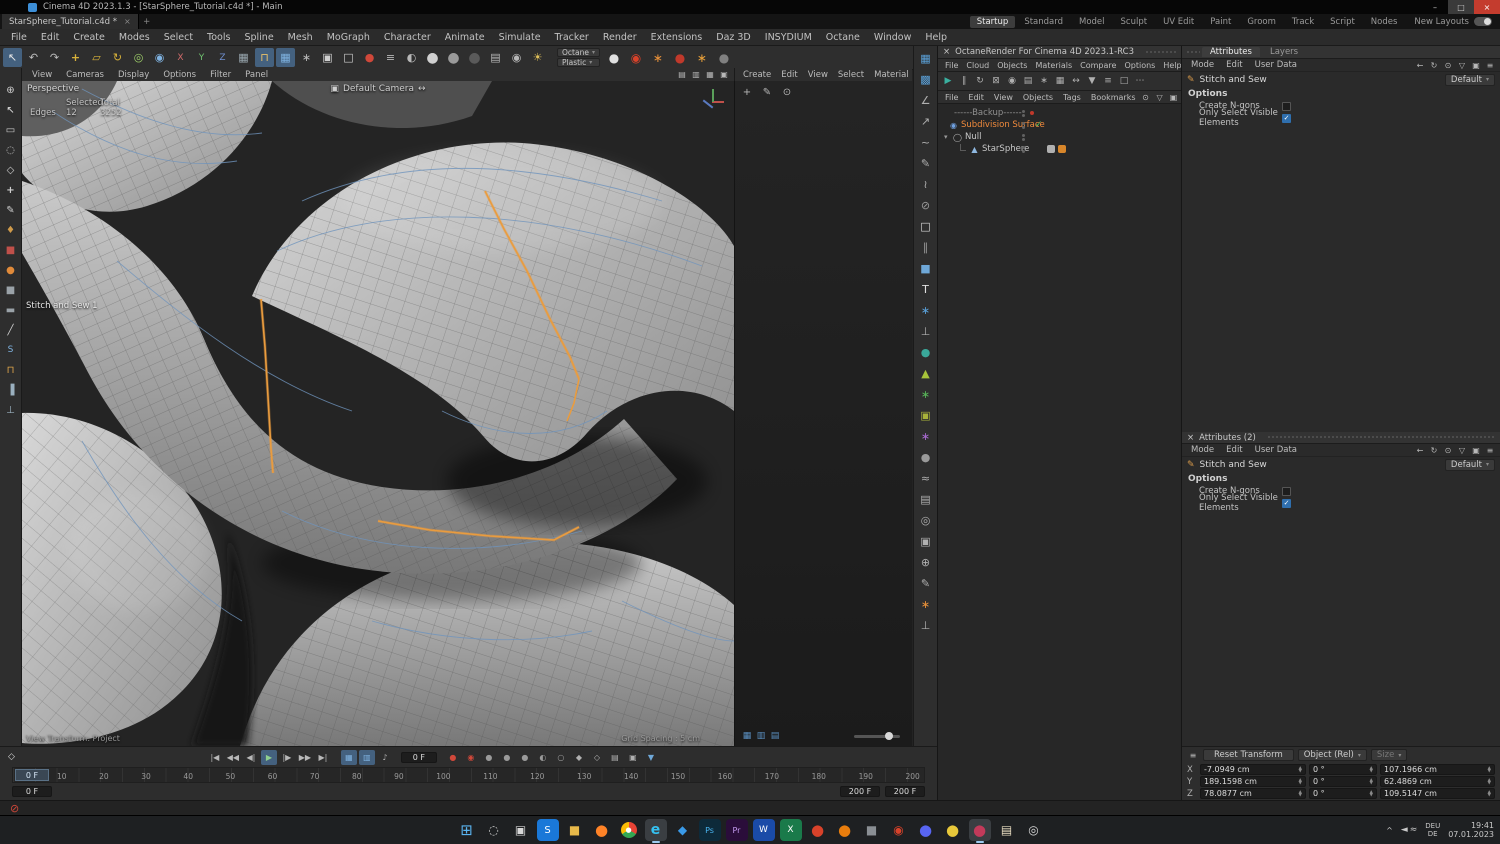 The height and width of the screenshot is (844, 1500). Describe the element at coordinates (925, 520) in the screenshot. I see `globe-icon: ◎` at that location.